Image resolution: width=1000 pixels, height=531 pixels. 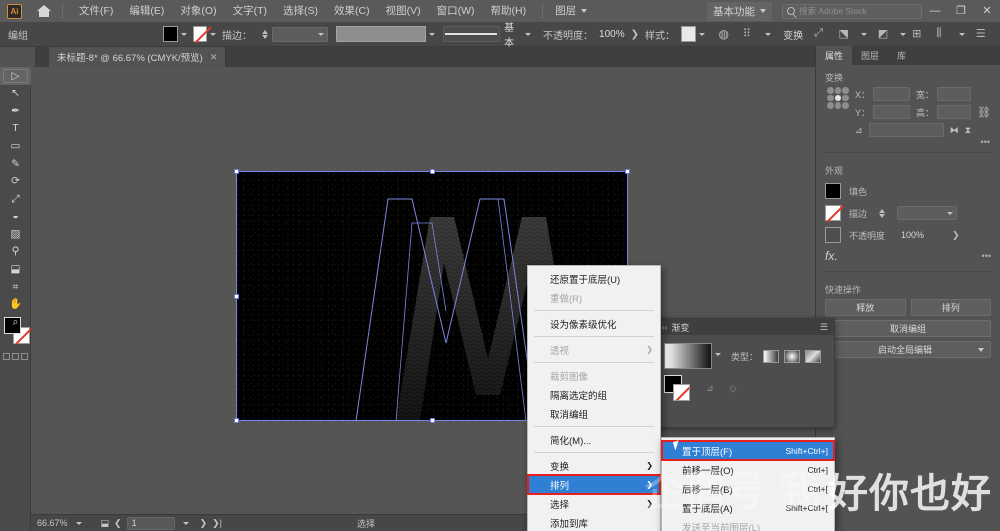 I want to click on appearance-more-options-icon: •••, so click(x=986, y=256).